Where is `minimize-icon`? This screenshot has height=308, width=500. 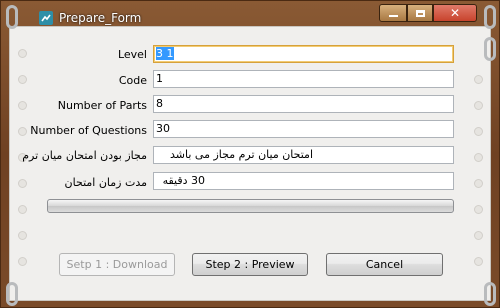 minimize-icon is located at coordinates (393, 16).